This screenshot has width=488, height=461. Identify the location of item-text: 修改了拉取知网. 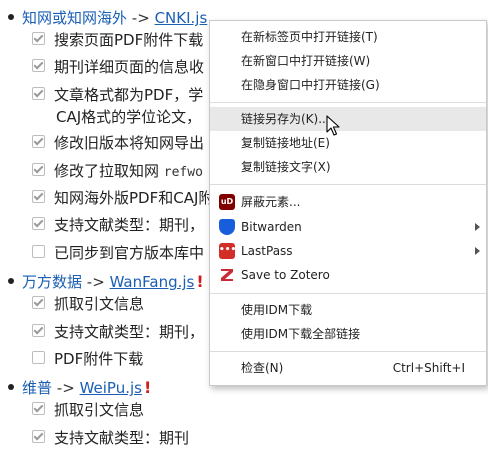
(109, 171).